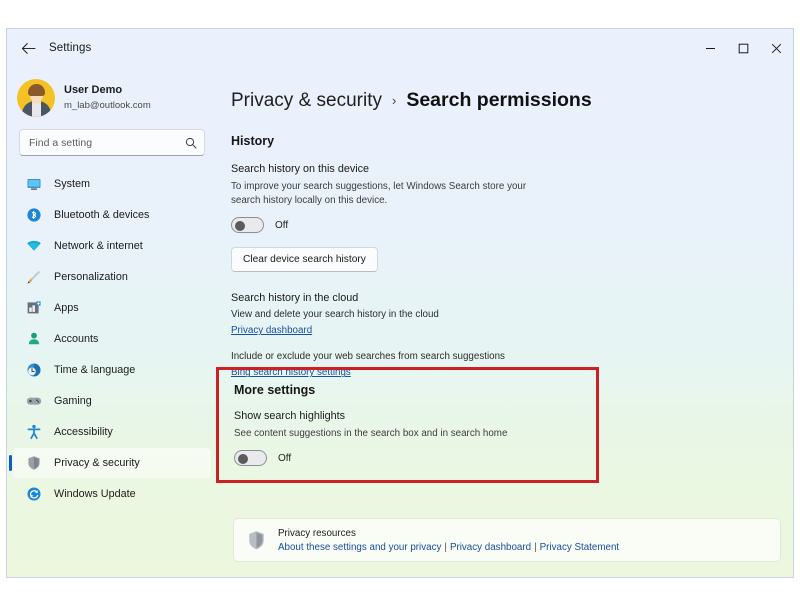  I want to click on sidebar-item-label: Accessibility, so click(83, 432).